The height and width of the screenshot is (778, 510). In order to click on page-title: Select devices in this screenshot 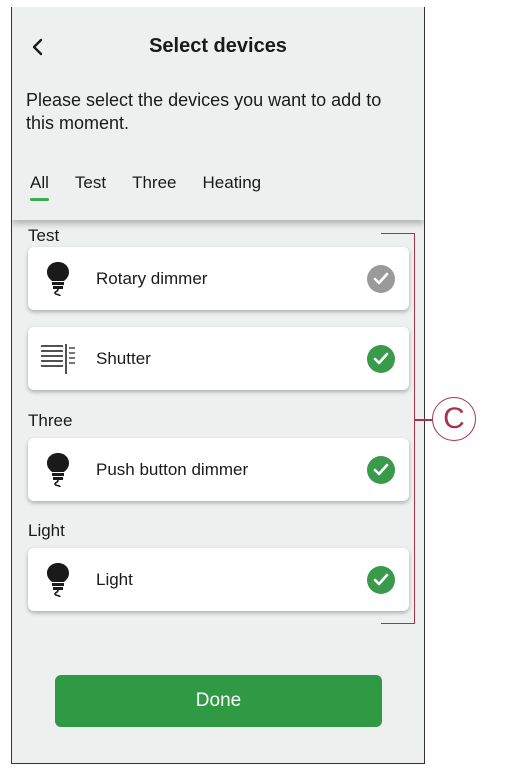, I will do `click(218, 46)`.